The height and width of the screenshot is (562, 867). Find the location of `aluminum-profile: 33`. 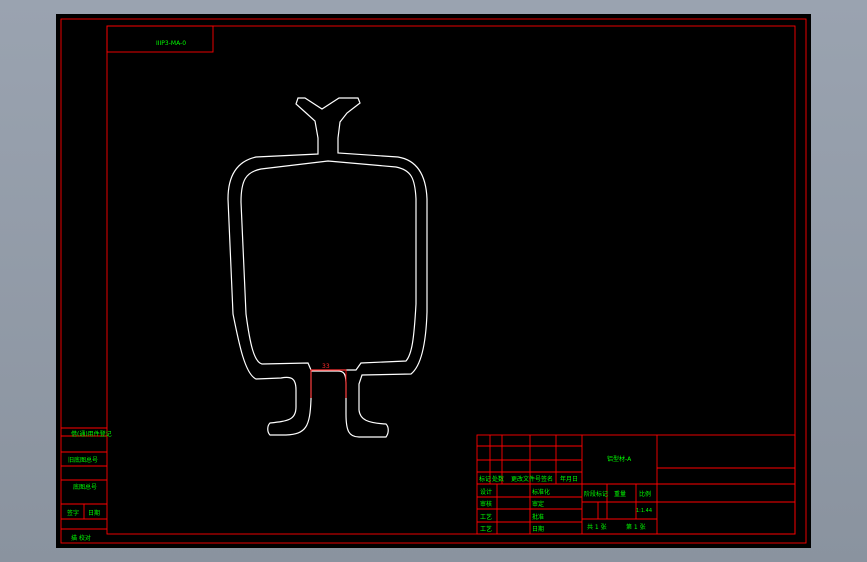

aluminum-profile: 33 is located at coordinates (327, 267).